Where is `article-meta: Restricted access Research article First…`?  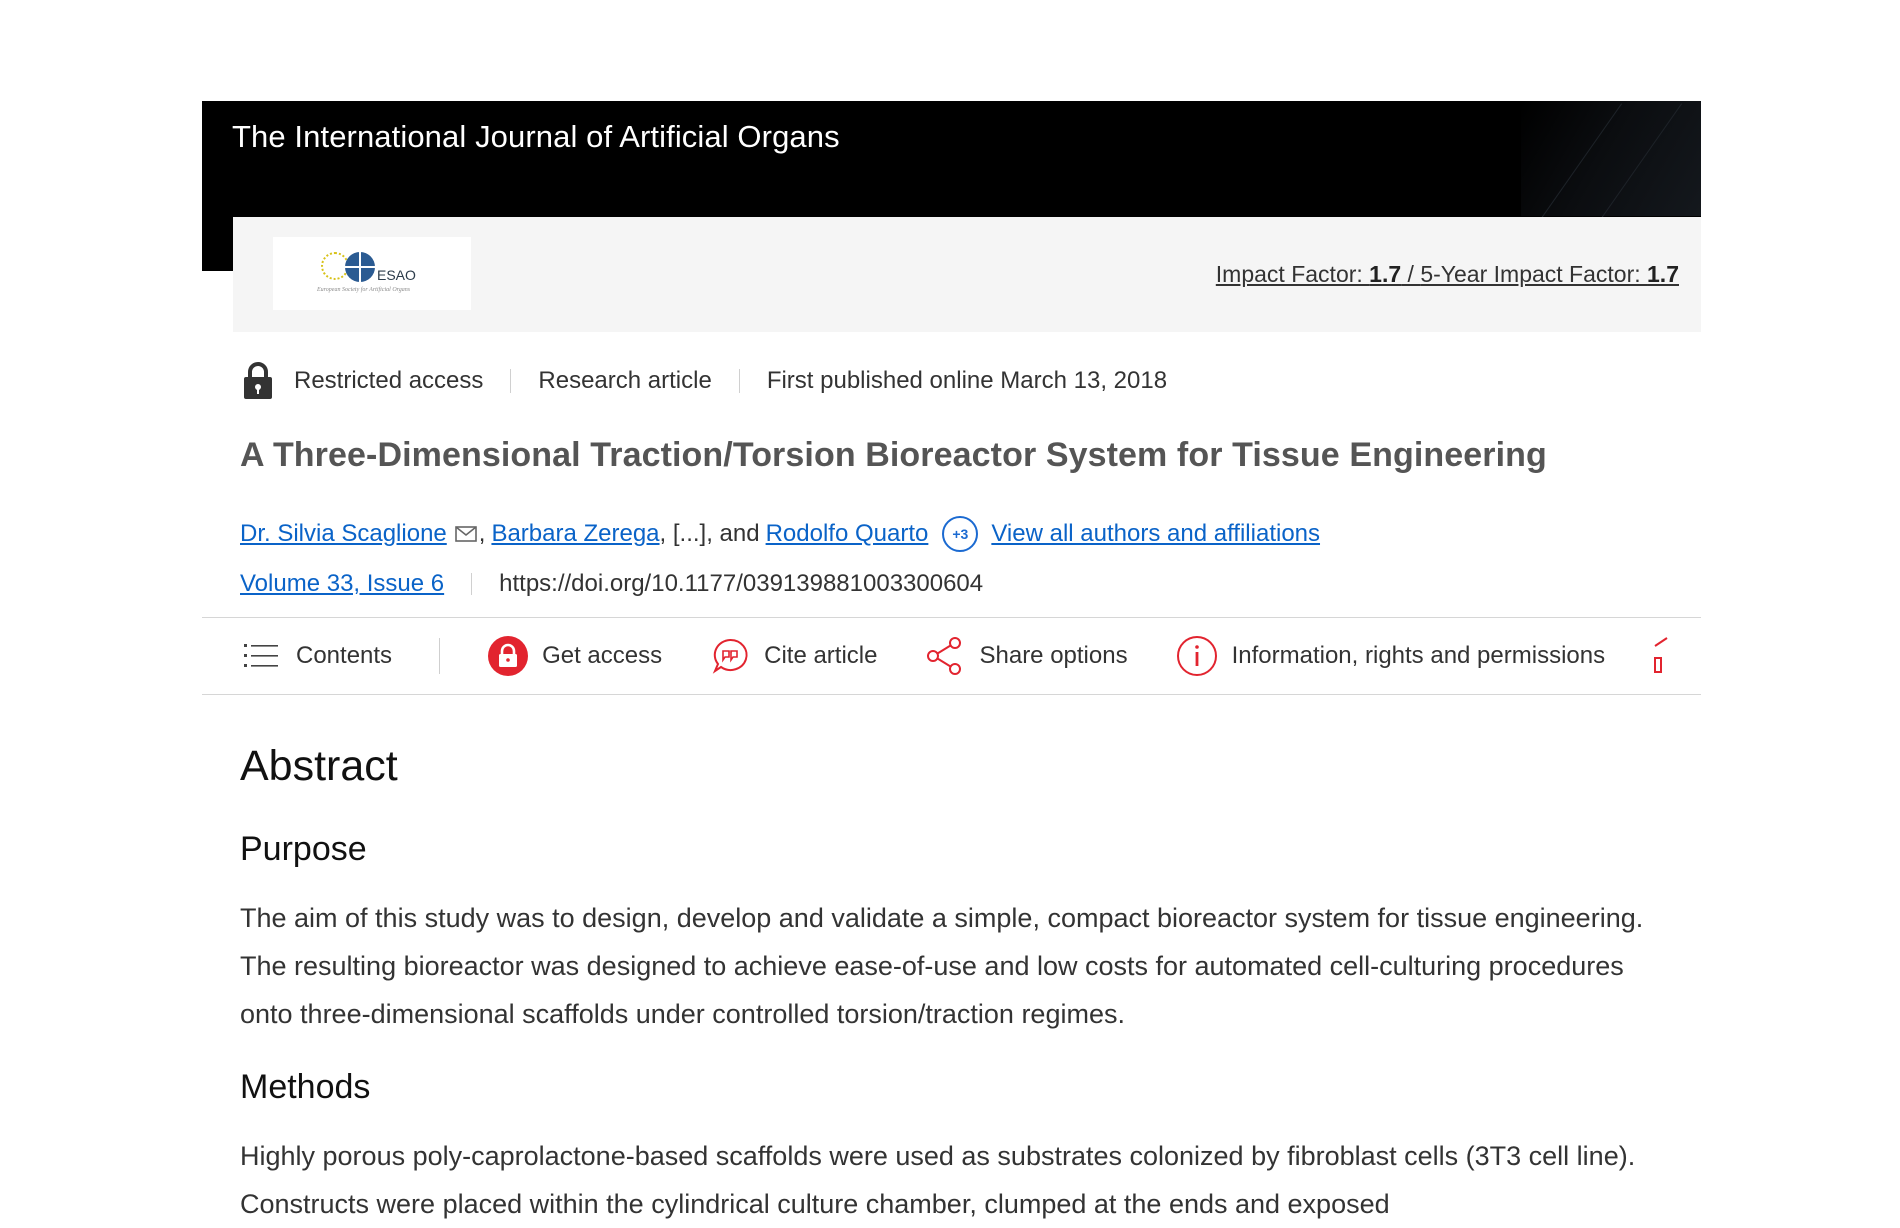 article-meta: Restricted access Research article First… is located at coordinates (703, 381).